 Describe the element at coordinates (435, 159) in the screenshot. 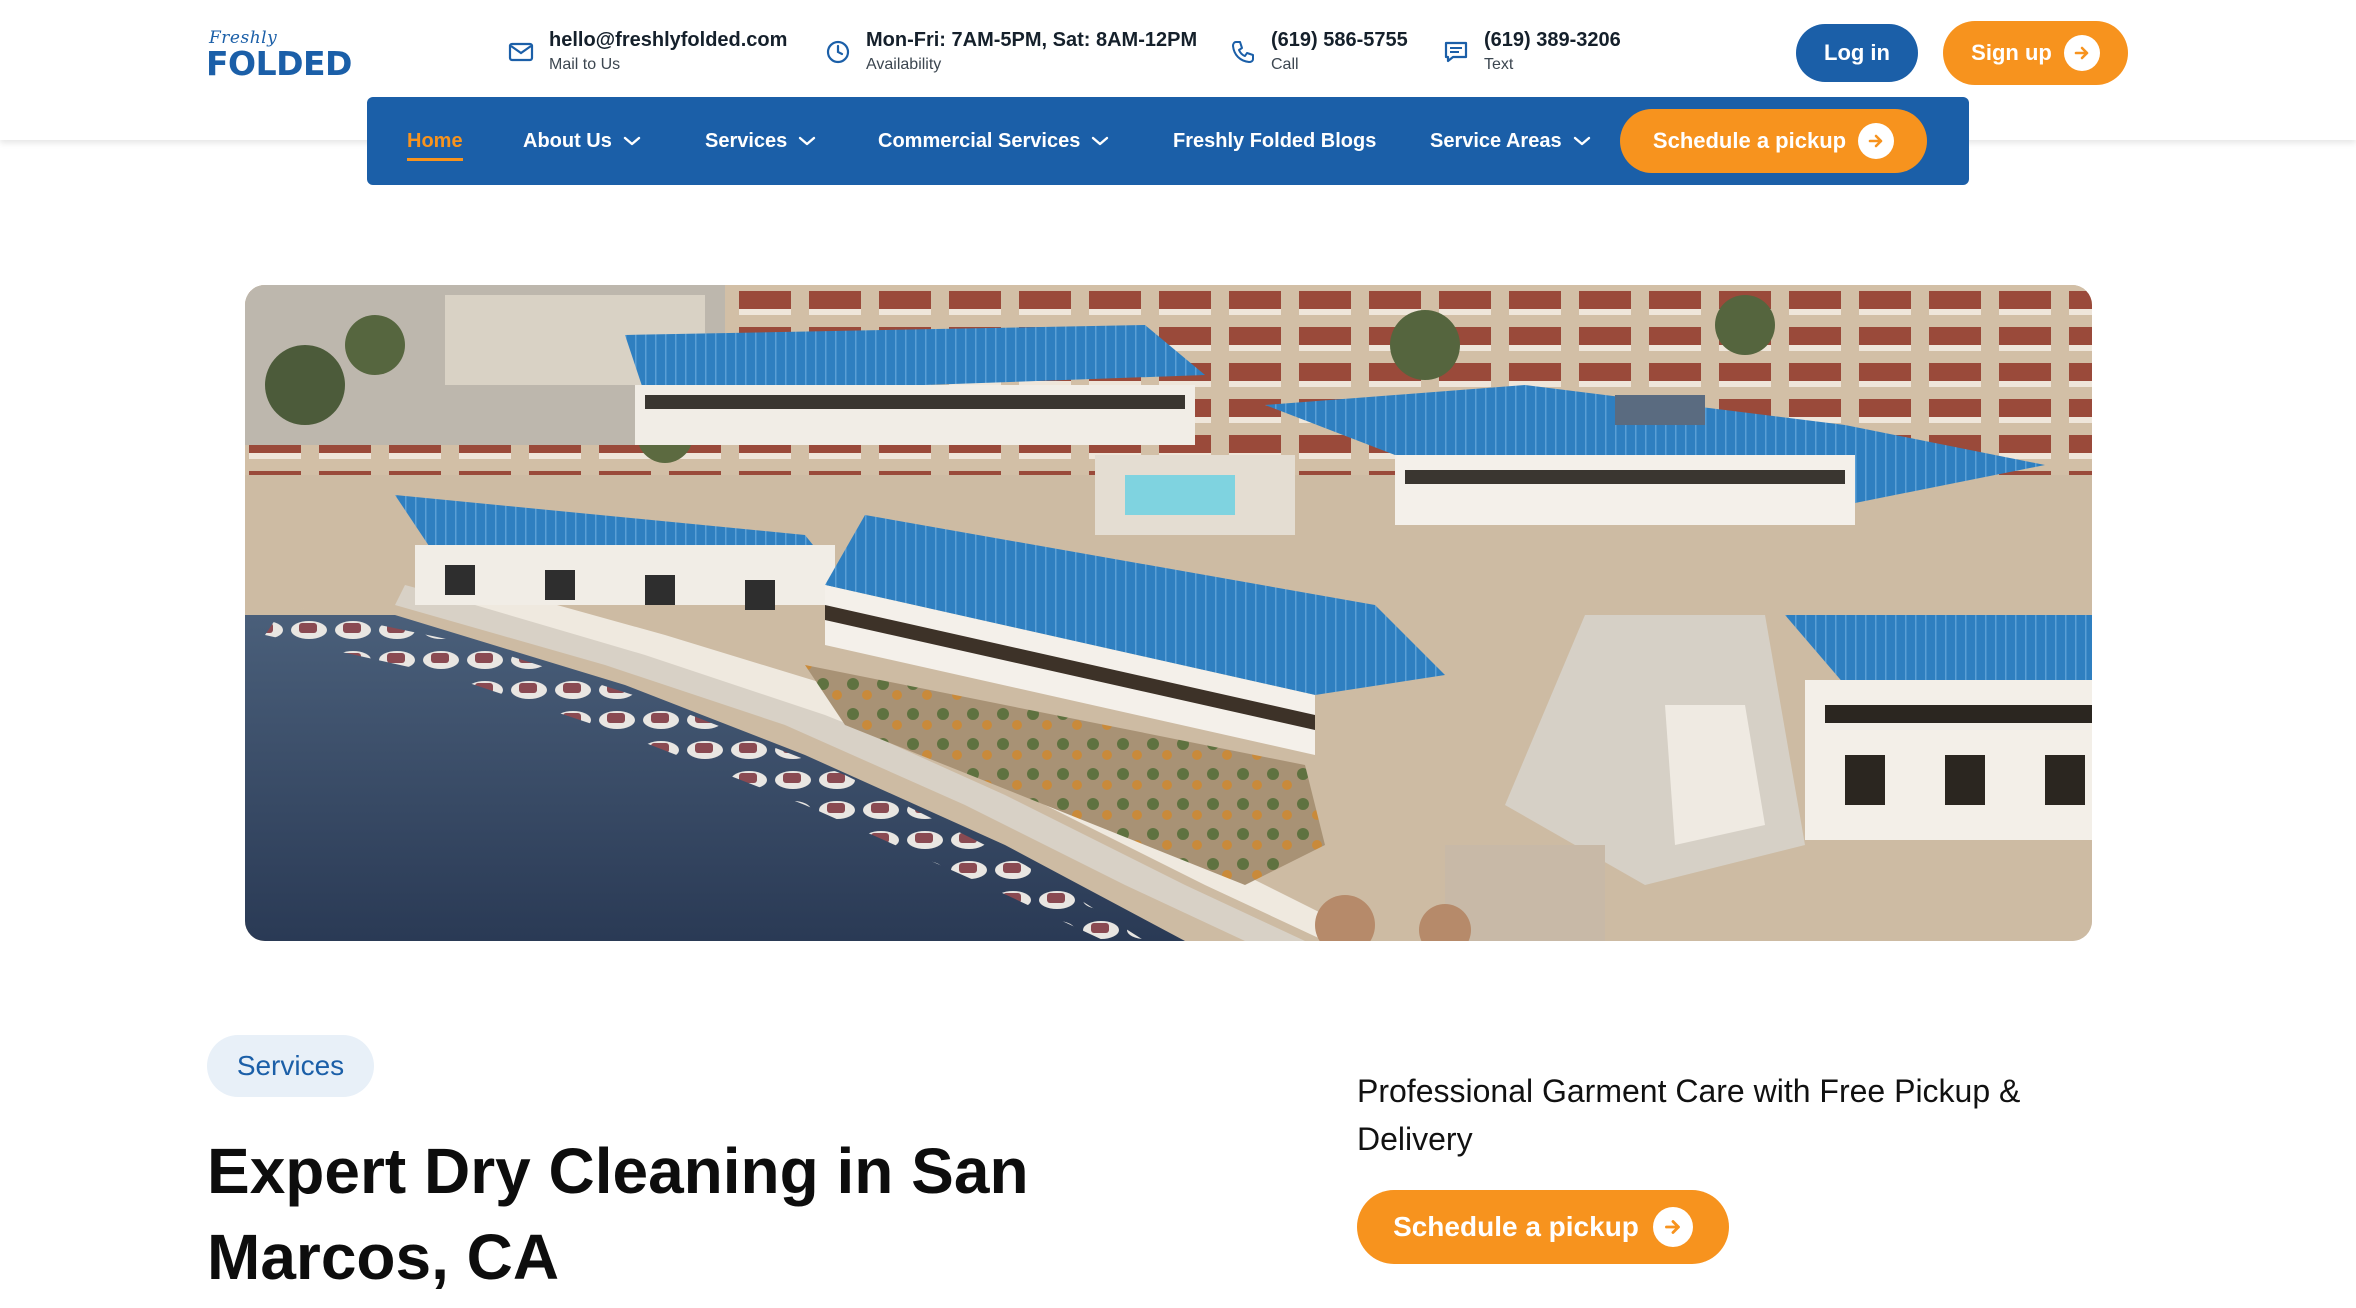

I see `active-underline` at that location.